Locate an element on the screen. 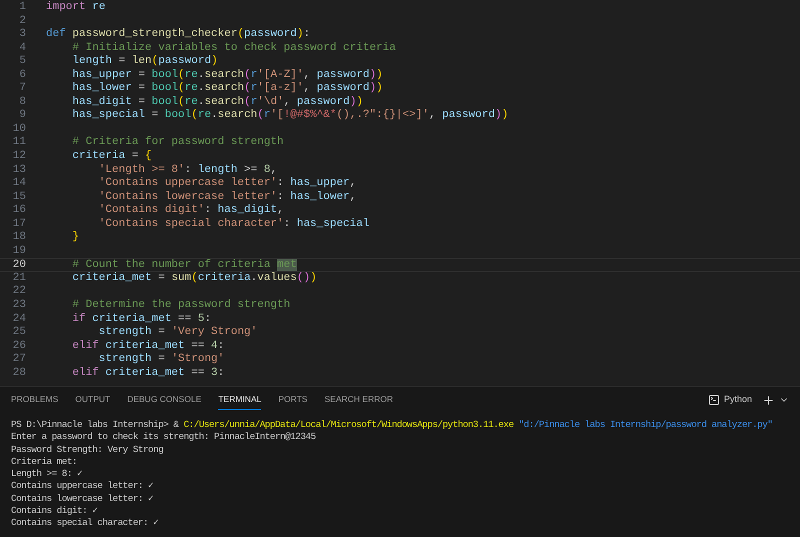 Image resolution: width=800 pixels, height=537 pixels. code-line: criteria_met = sum(criteria.values()) is located at coordinates (194, 279).